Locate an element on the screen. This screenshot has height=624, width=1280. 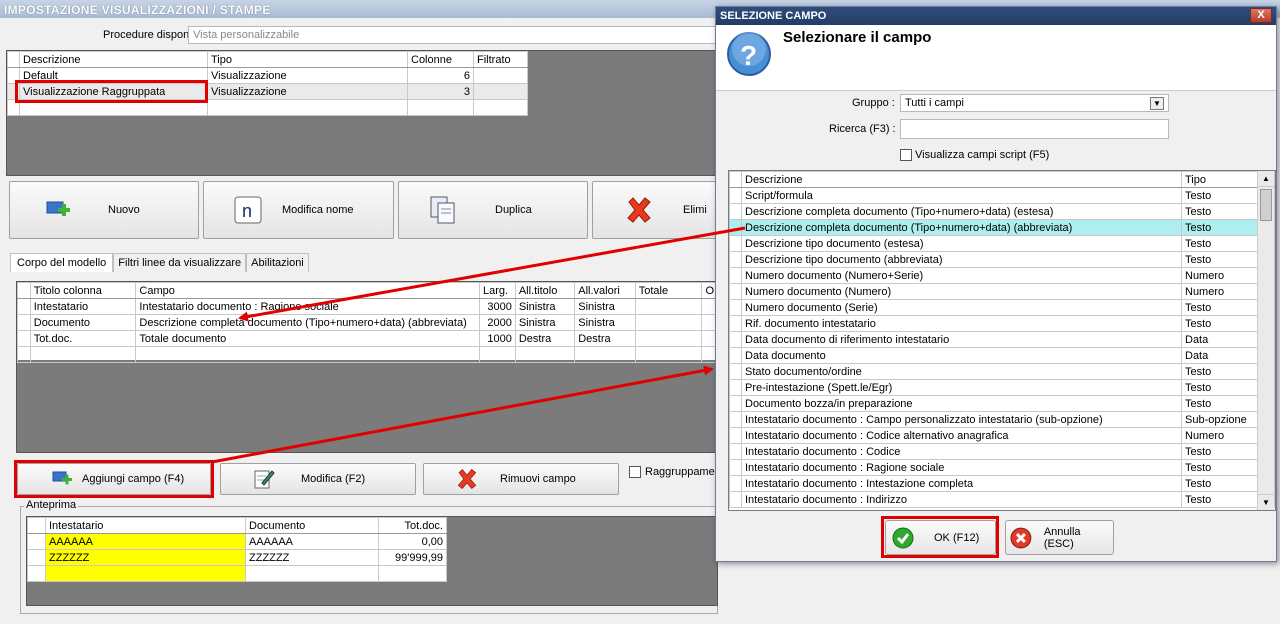
modifica-button: Modifica (F2) is located at coordinates (318, 479).